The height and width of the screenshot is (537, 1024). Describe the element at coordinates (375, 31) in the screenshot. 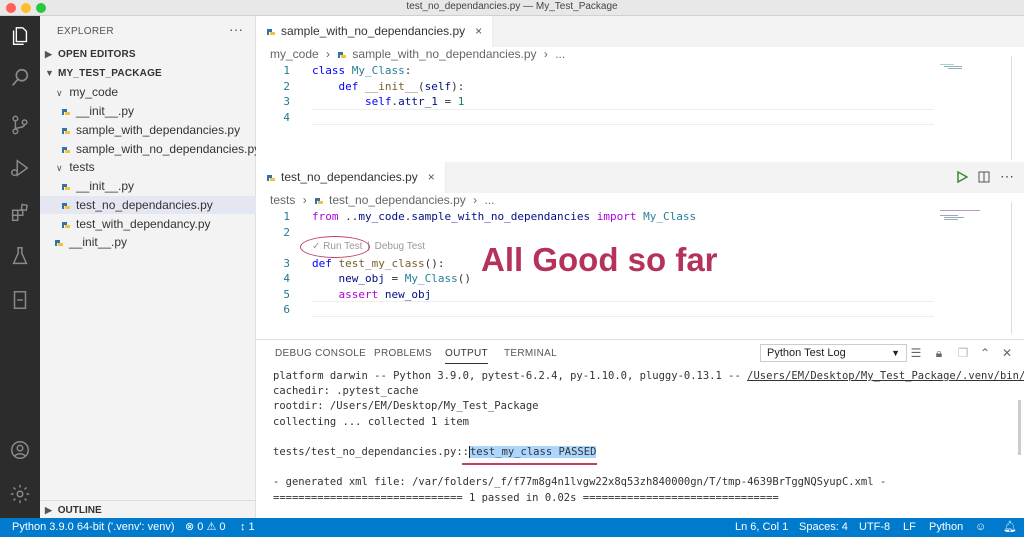

I see `tab-sample-with-no-deps: sample_with_no_dependancies.py ×` at that location.